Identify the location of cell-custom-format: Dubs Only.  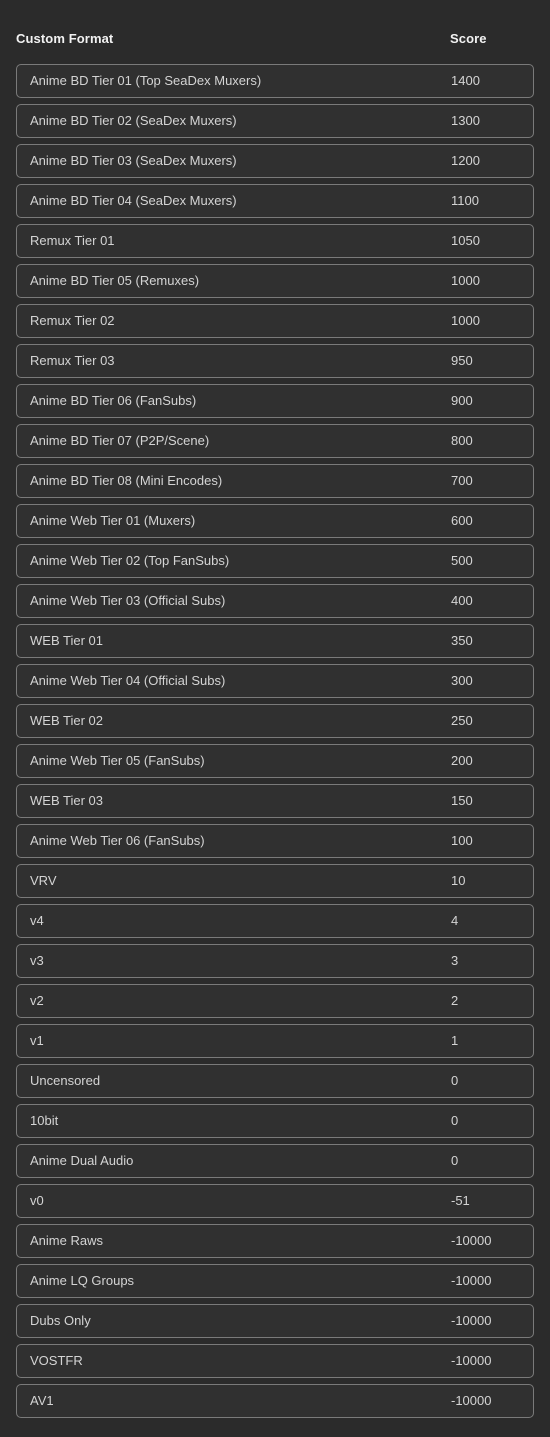
(60, 1320).